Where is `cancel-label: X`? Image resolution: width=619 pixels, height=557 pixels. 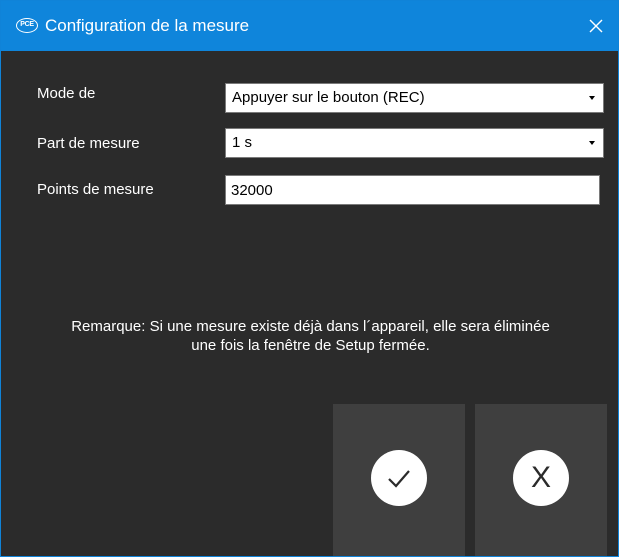 cancel-label: X is located at coordinates (540, 477).